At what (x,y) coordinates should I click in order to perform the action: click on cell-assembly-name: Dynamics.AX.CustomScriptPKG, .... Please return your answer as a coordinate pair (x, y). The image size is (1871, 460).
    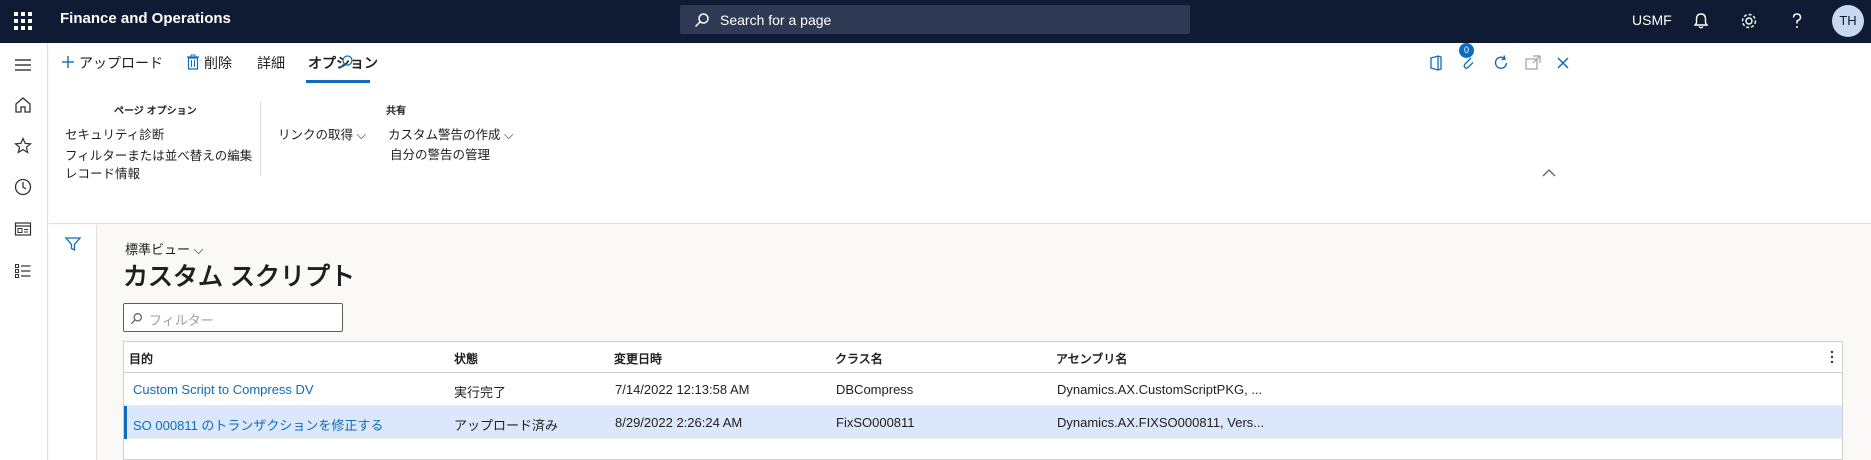
    Looking at the image, I should click on (1160, 389).